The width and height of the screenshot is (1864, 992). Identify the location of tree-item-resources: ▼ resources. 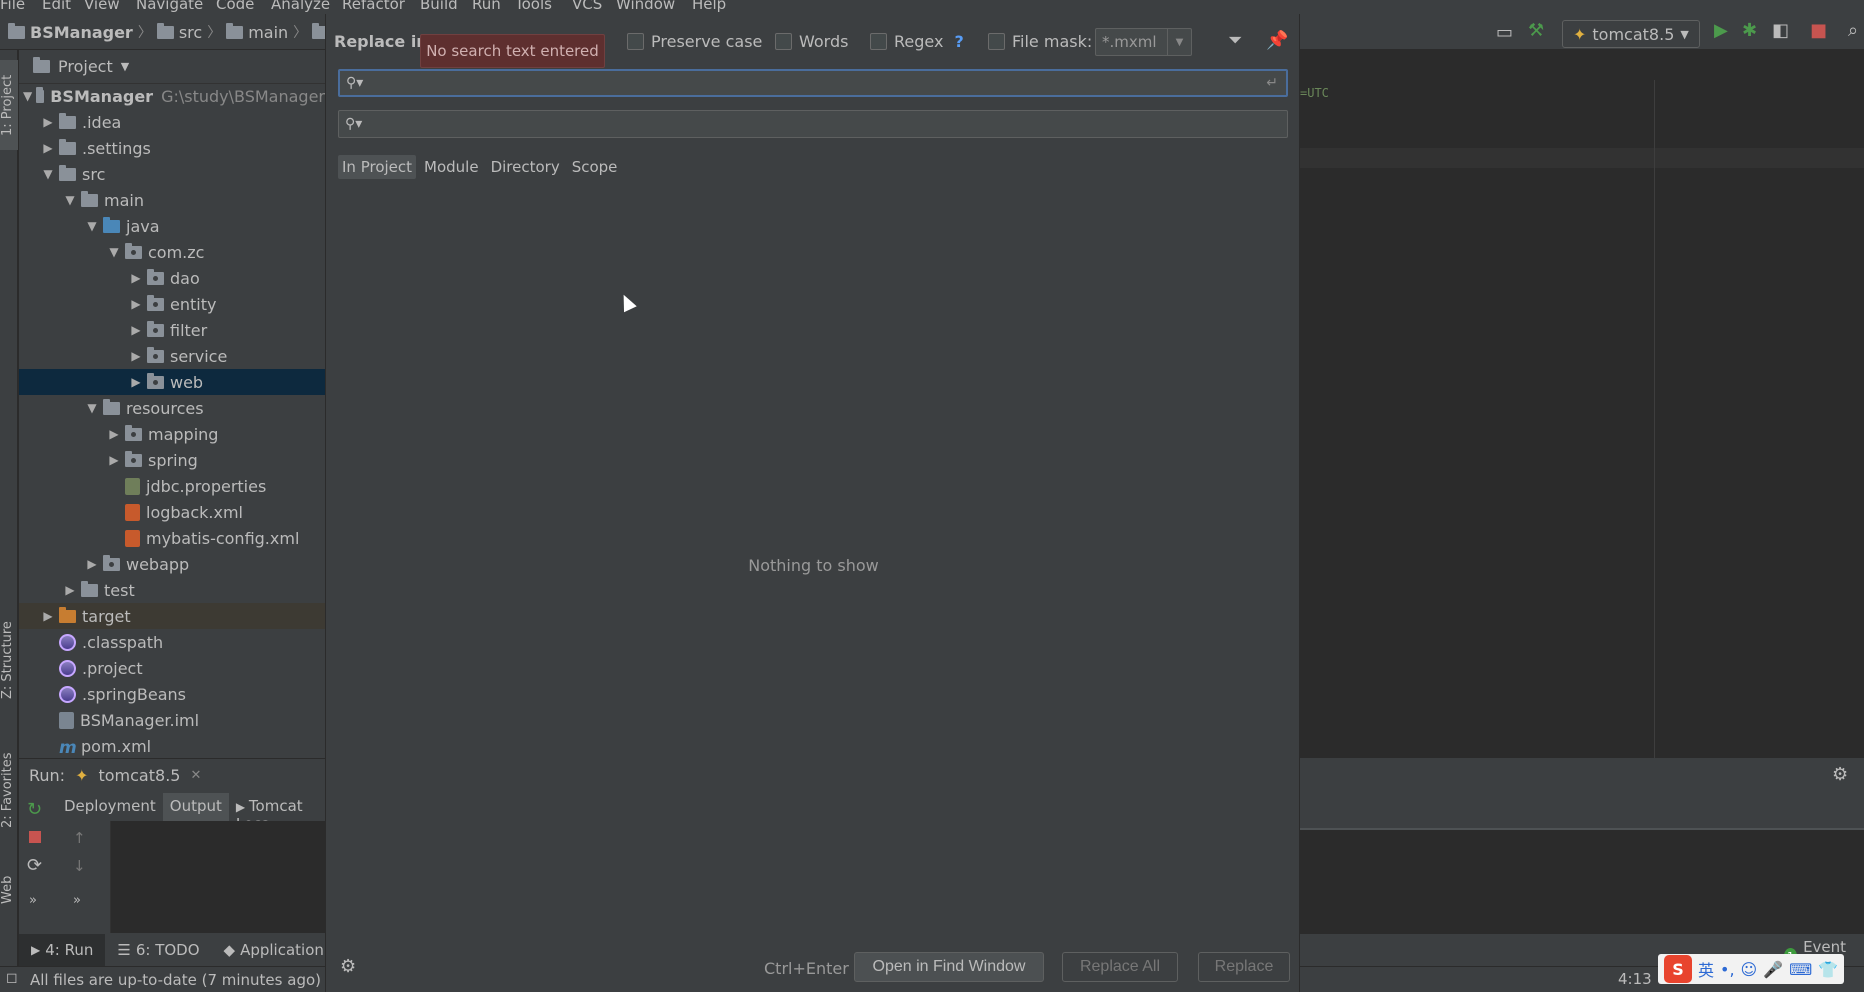
(172, 408).